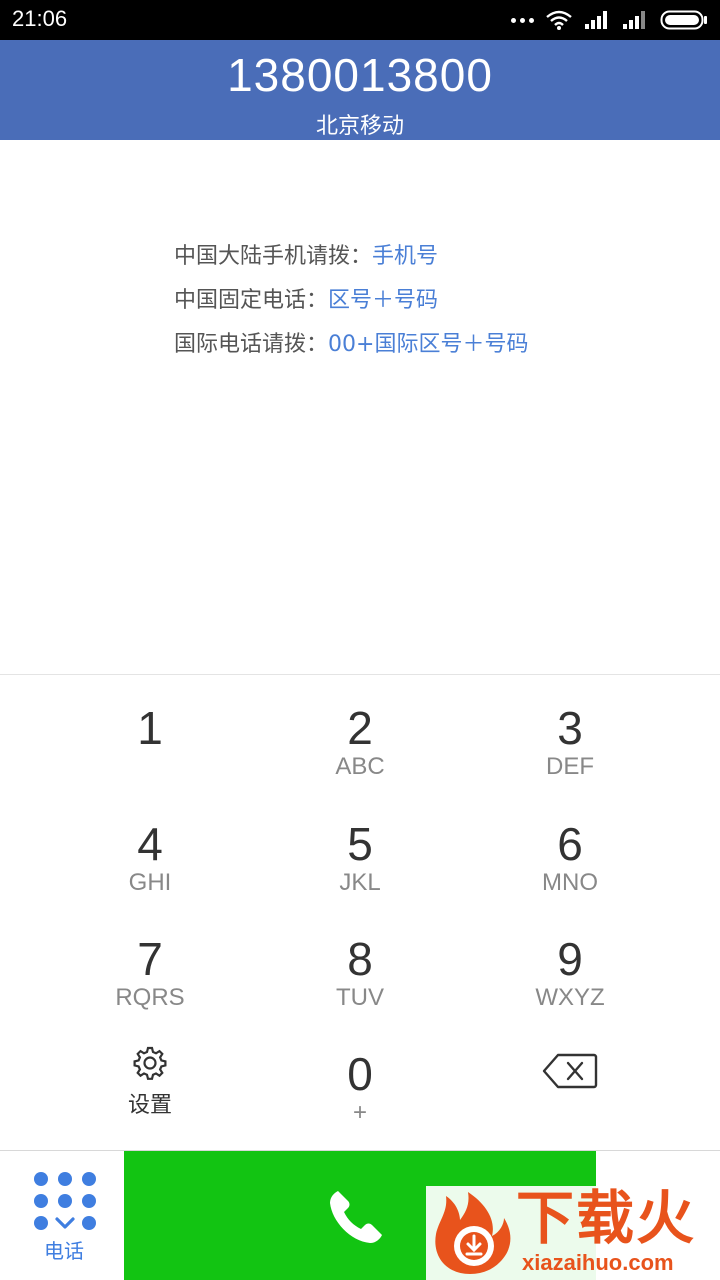  I want to click on key-4: 4 GHI, so click(150, 848).